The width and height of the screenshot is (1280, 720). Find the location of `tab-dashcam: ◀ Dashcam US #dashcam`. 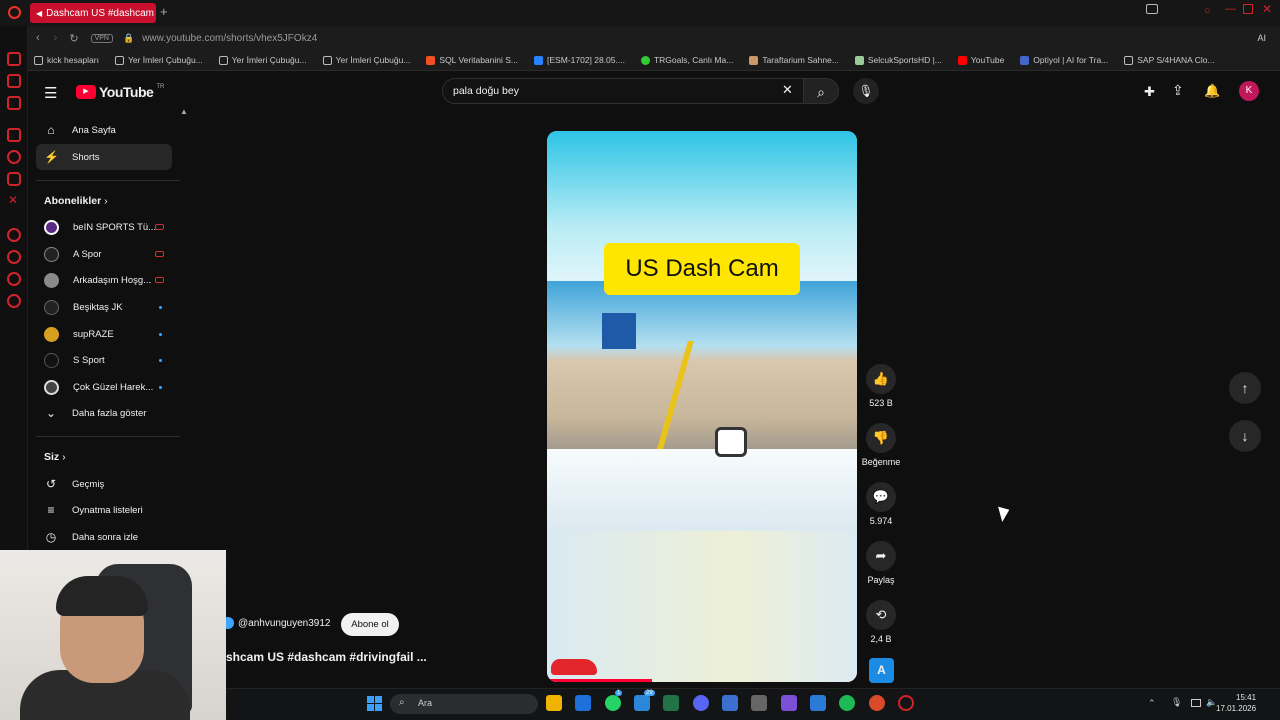

tab-dashcam: ◀ Dashcam US #dashcam is located at coordinates (93, 13).